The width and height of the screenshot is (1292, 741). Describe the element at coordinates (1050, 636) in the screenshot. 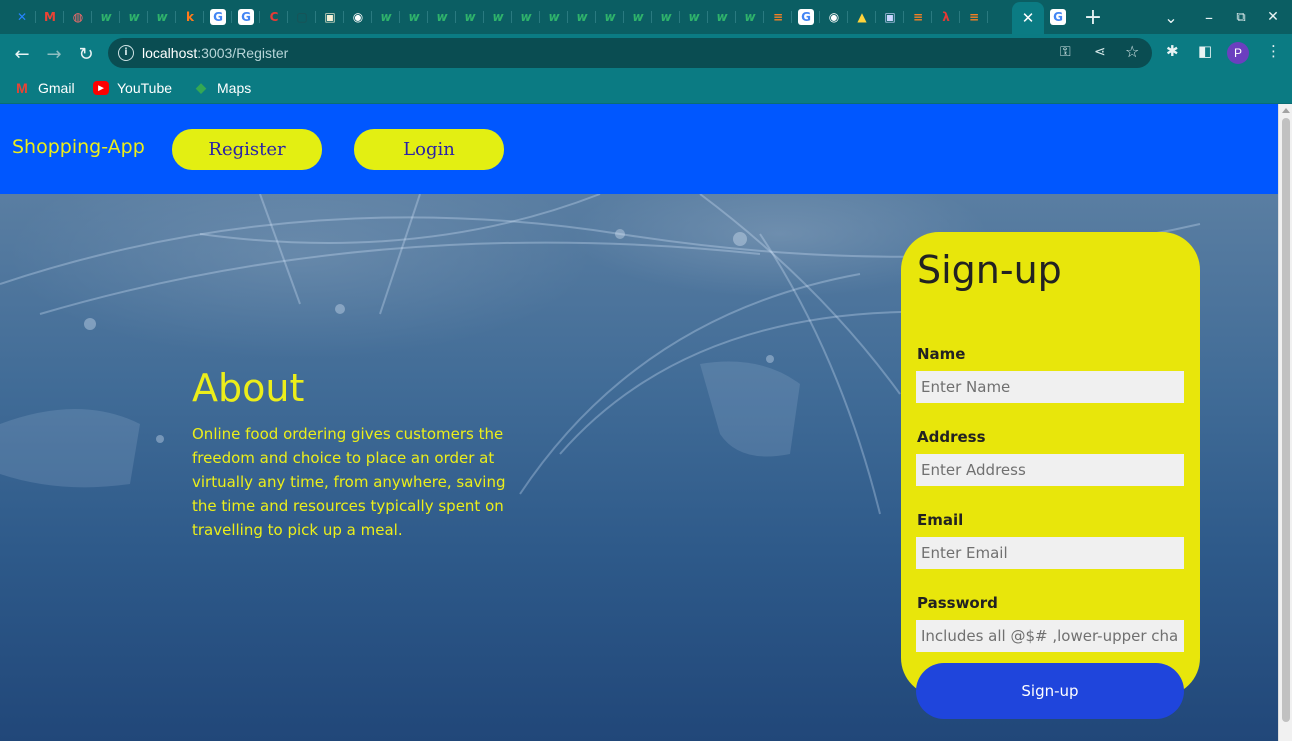

I see `password-input` at that location.